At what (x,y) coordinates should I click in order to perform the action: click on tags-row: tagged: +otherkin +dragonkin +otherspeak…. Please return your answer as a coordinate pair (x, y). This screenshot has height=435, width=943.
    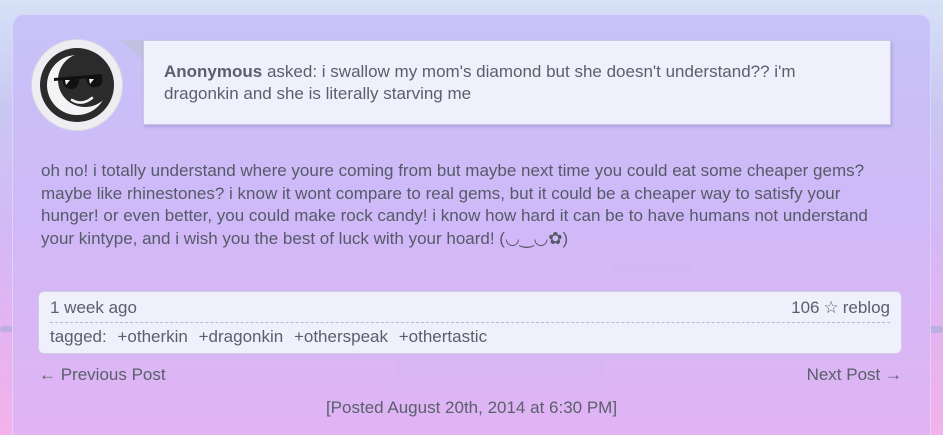
    Looking at the image, I should click on (268, 337).